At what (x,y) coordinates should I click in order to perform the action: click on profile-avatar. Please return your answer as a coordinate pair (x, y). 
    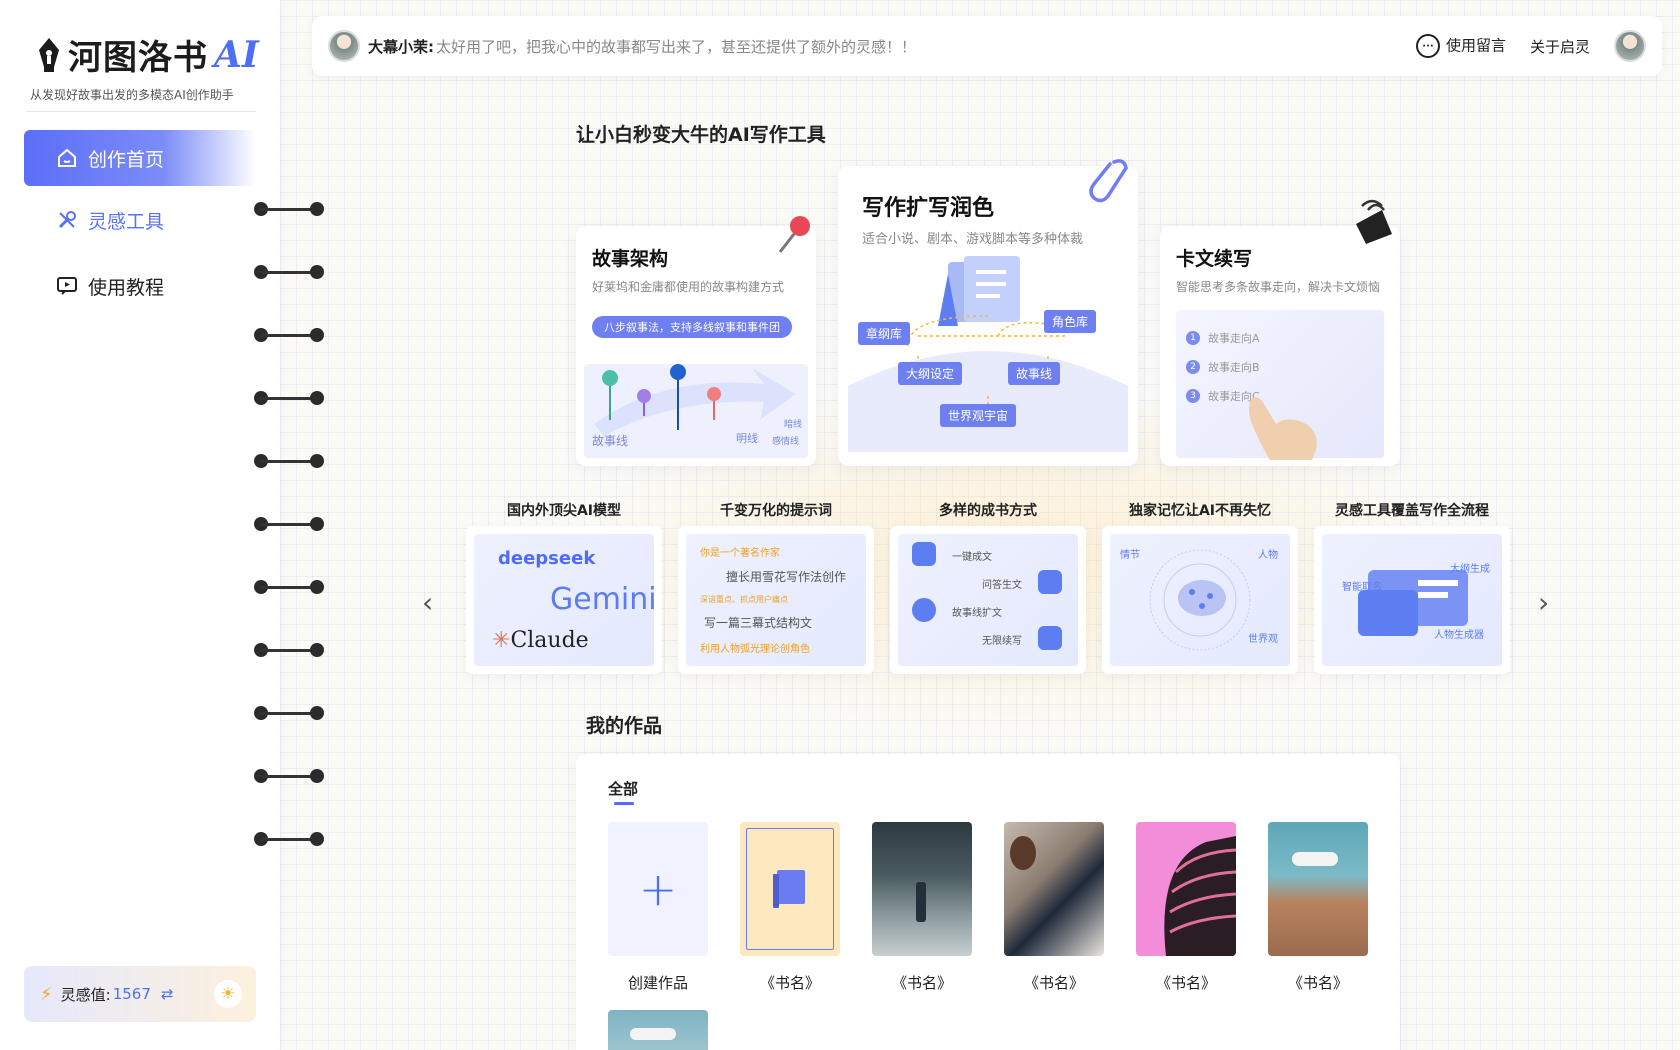
    Looking at the image, I should click on (1630, 46).